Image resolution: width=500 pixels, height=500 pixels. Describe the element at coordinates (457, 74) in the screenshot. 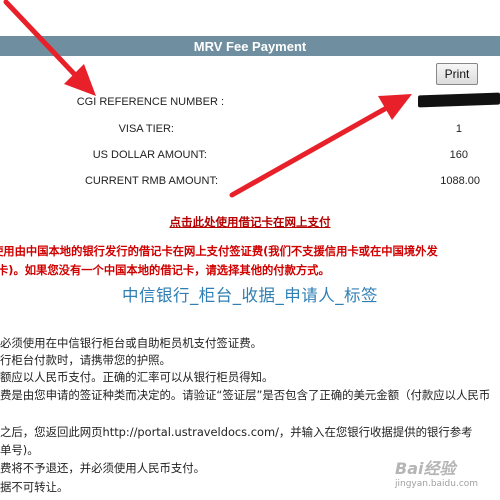

I see `print-button: Print` at that location.